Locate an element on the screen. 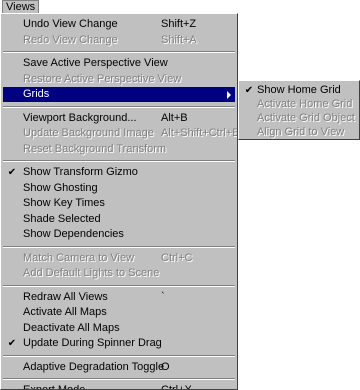 The image size is (360, 390). menu-item-undo-view-change: Undo View Change Shift+Z is located at coordinates (119, 24).